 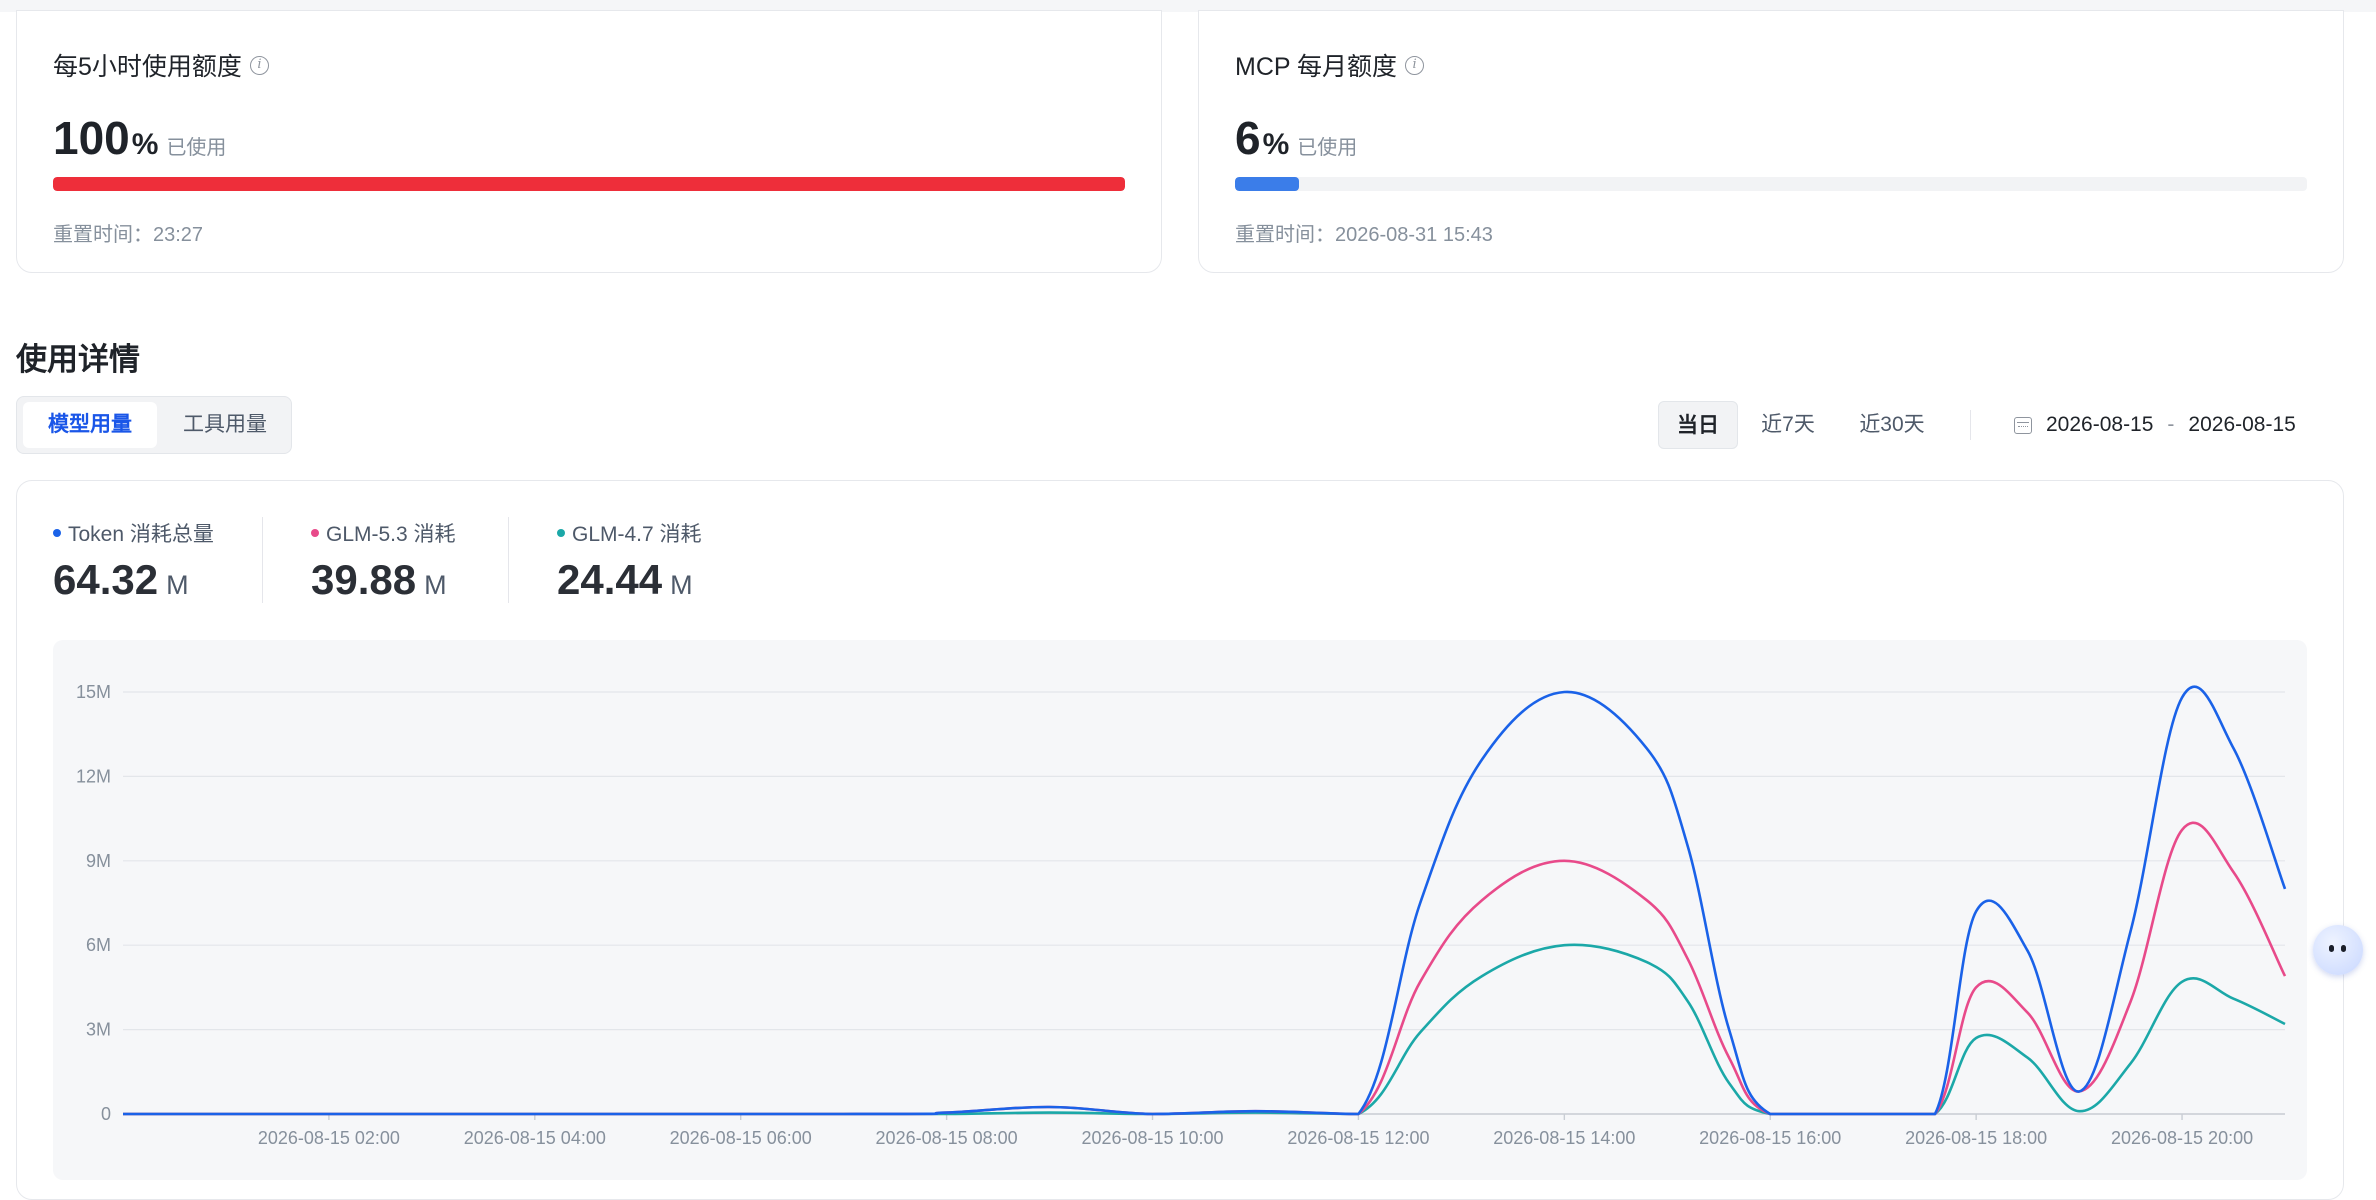 What do you see at coordinates (1771, 141) in the screenshot?
I see `quota-card-mcp: MCP 每月额度 i 6 % 已使用 重置时间：2026-08-31 15:43` at bounding box center [1771, 141].